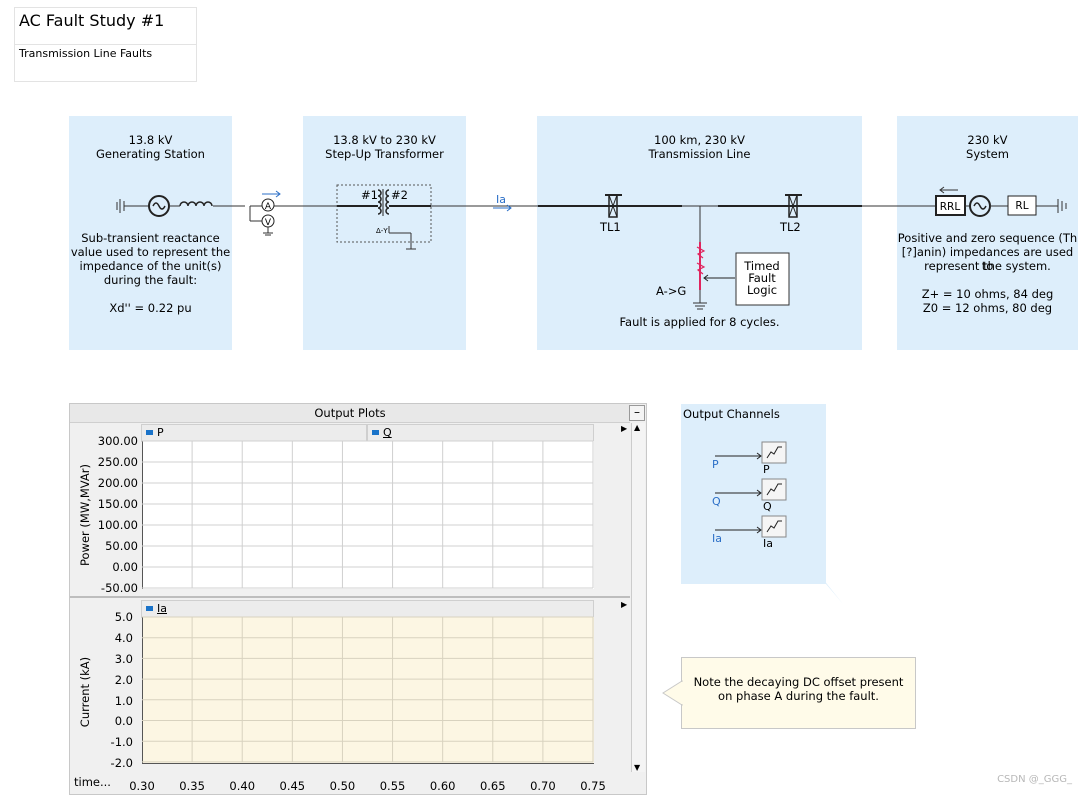 The image size is (1088, 795). What do you see at coordinates (766, 469) in the screenshot?
I see `channel-p-out: P` at bounding box center [766, 469].